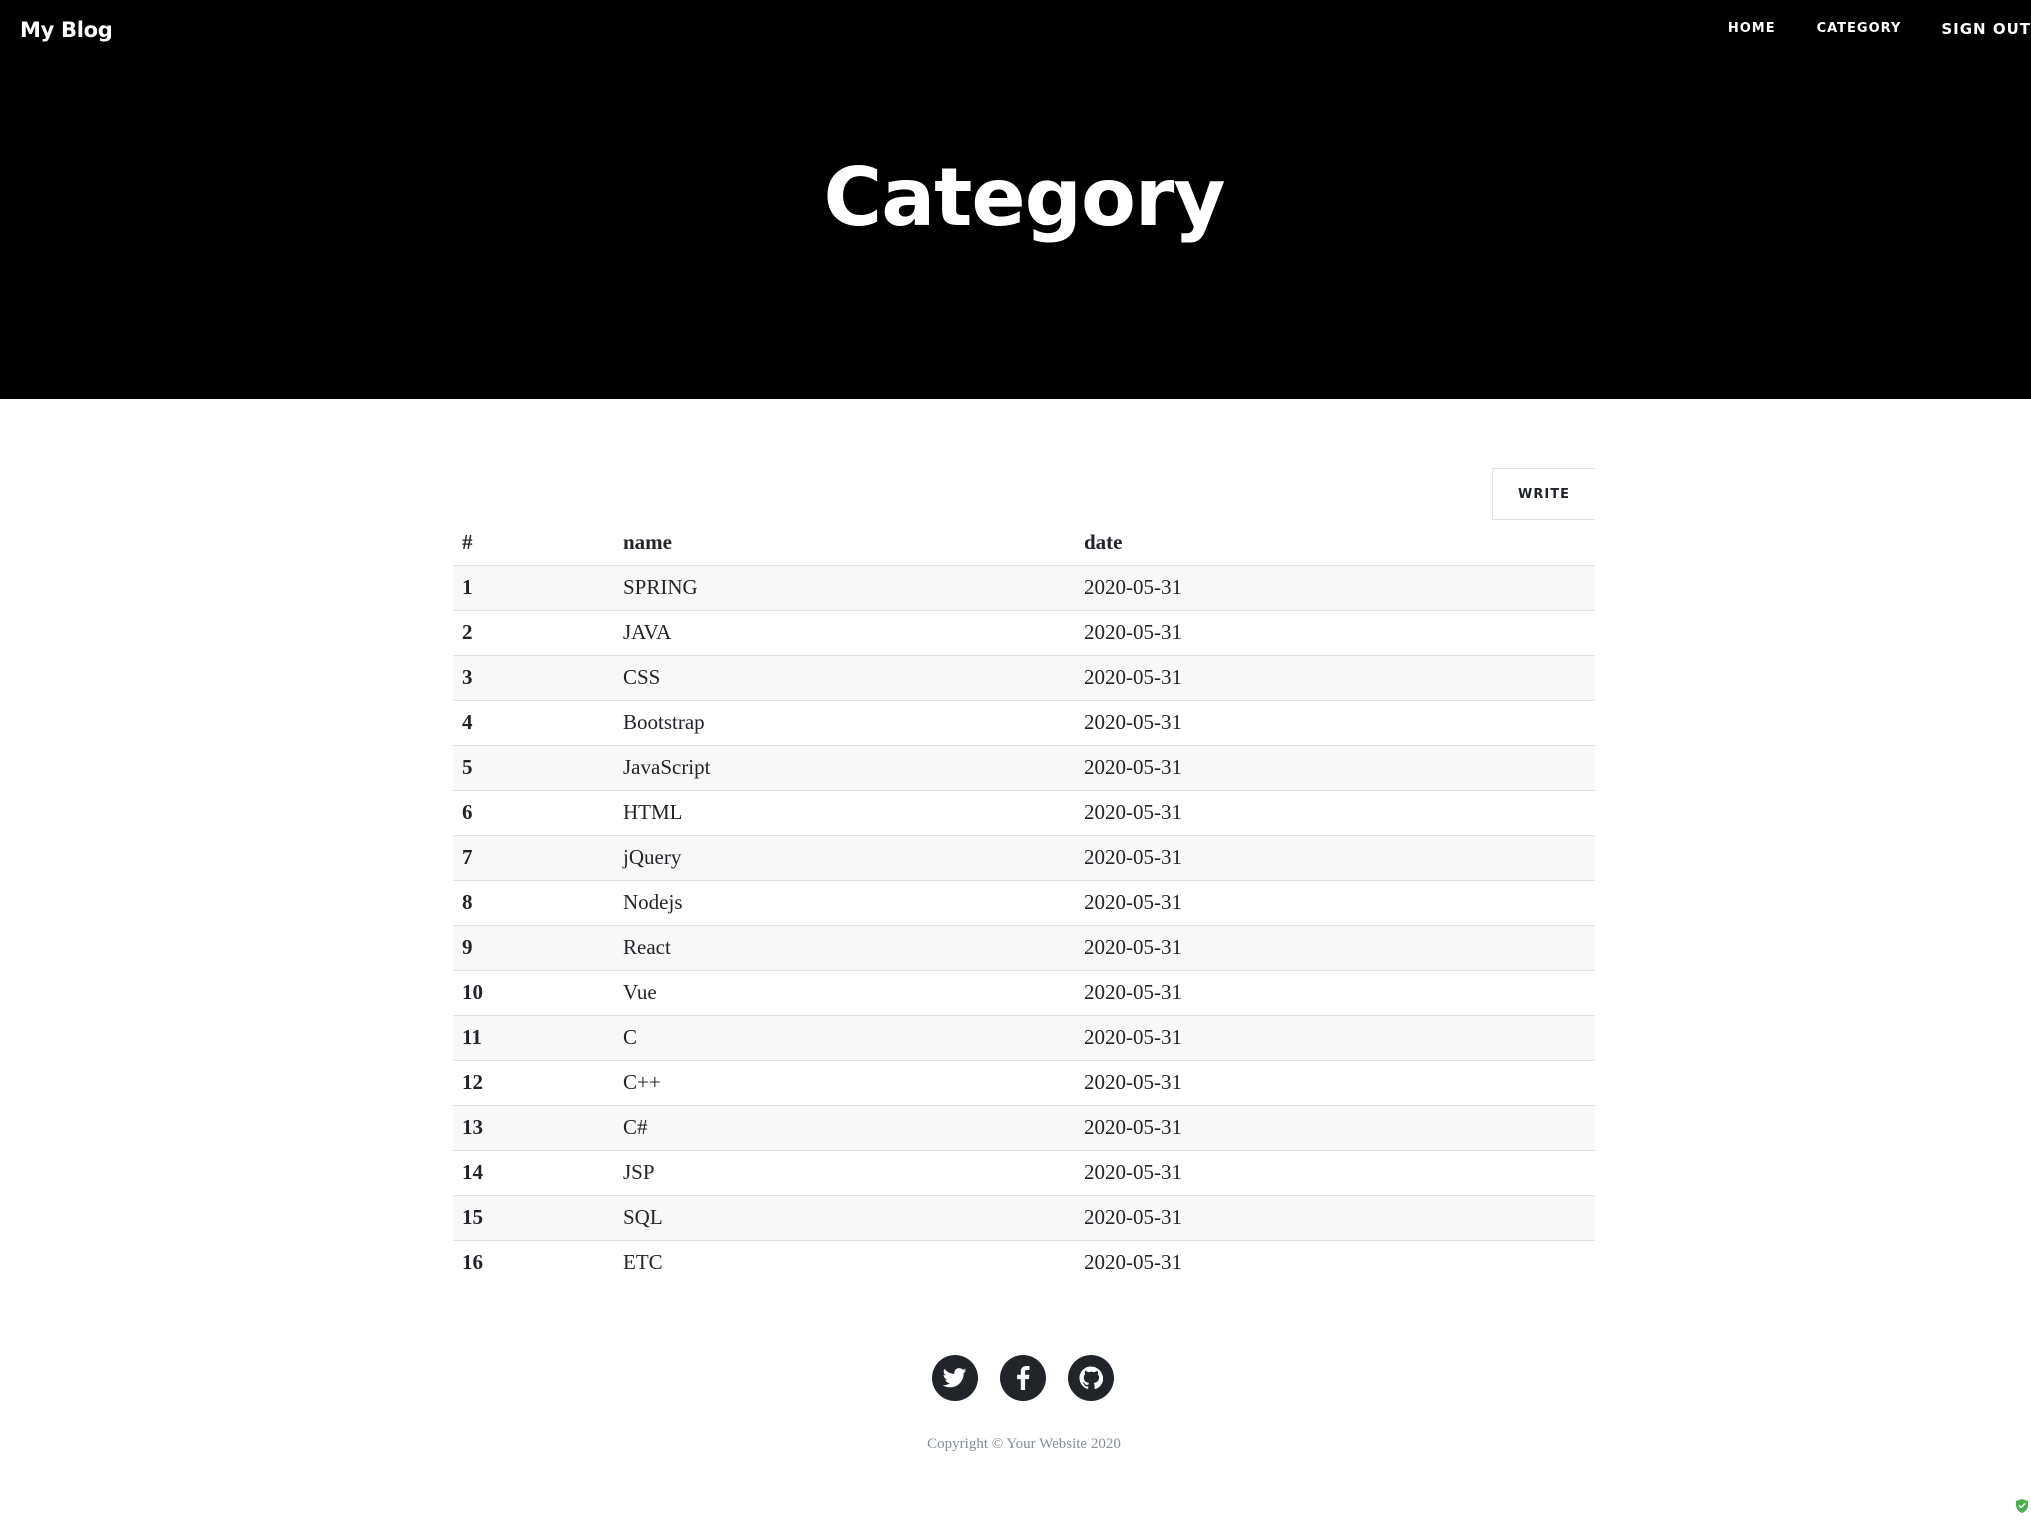  Describe the element at coordinates (844, 1037) in the screenshot. I see `cell-name: C` at that location.